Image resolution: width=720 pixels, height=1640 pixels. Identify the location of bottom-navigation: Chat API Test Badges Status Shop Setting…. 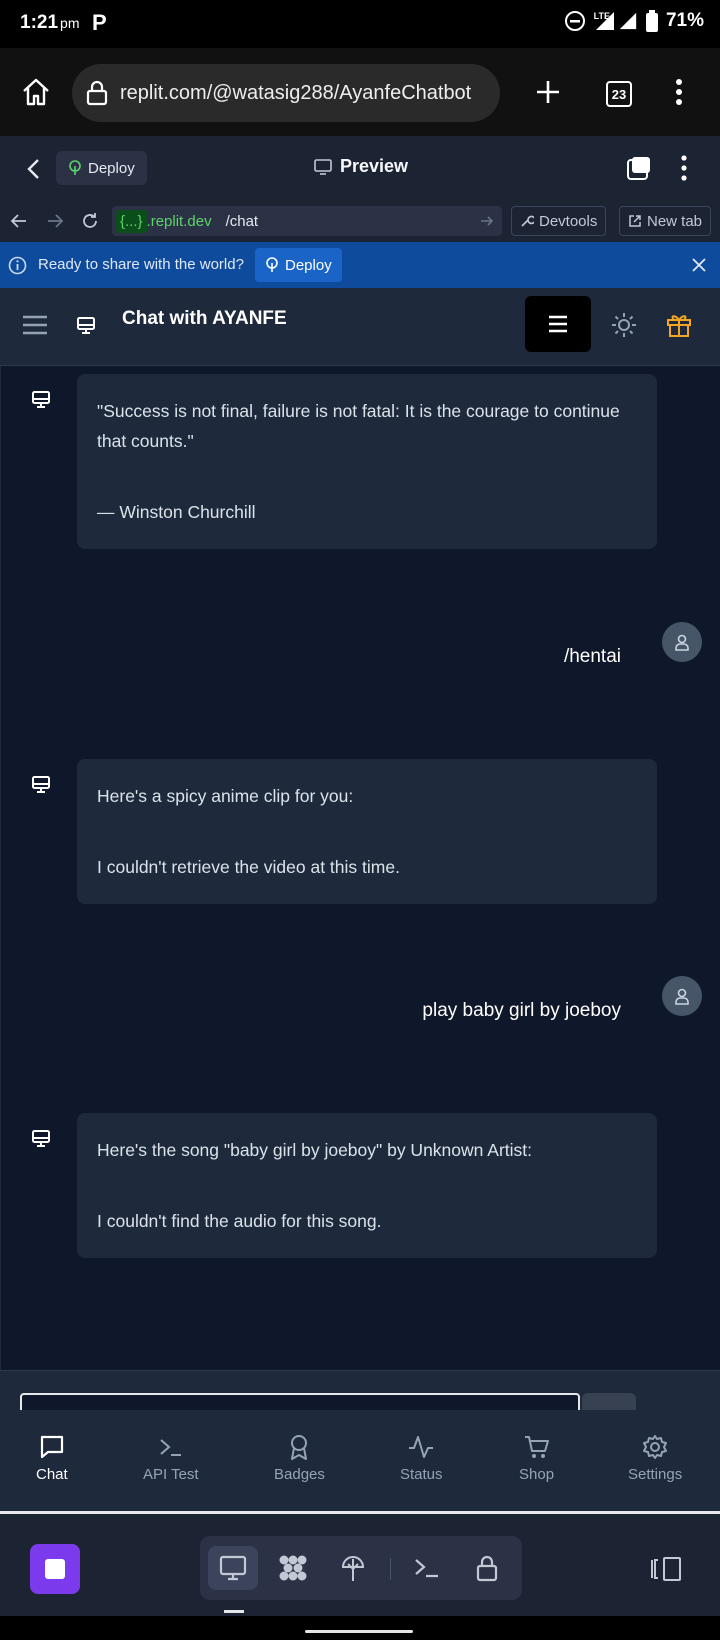
(360, 1462).